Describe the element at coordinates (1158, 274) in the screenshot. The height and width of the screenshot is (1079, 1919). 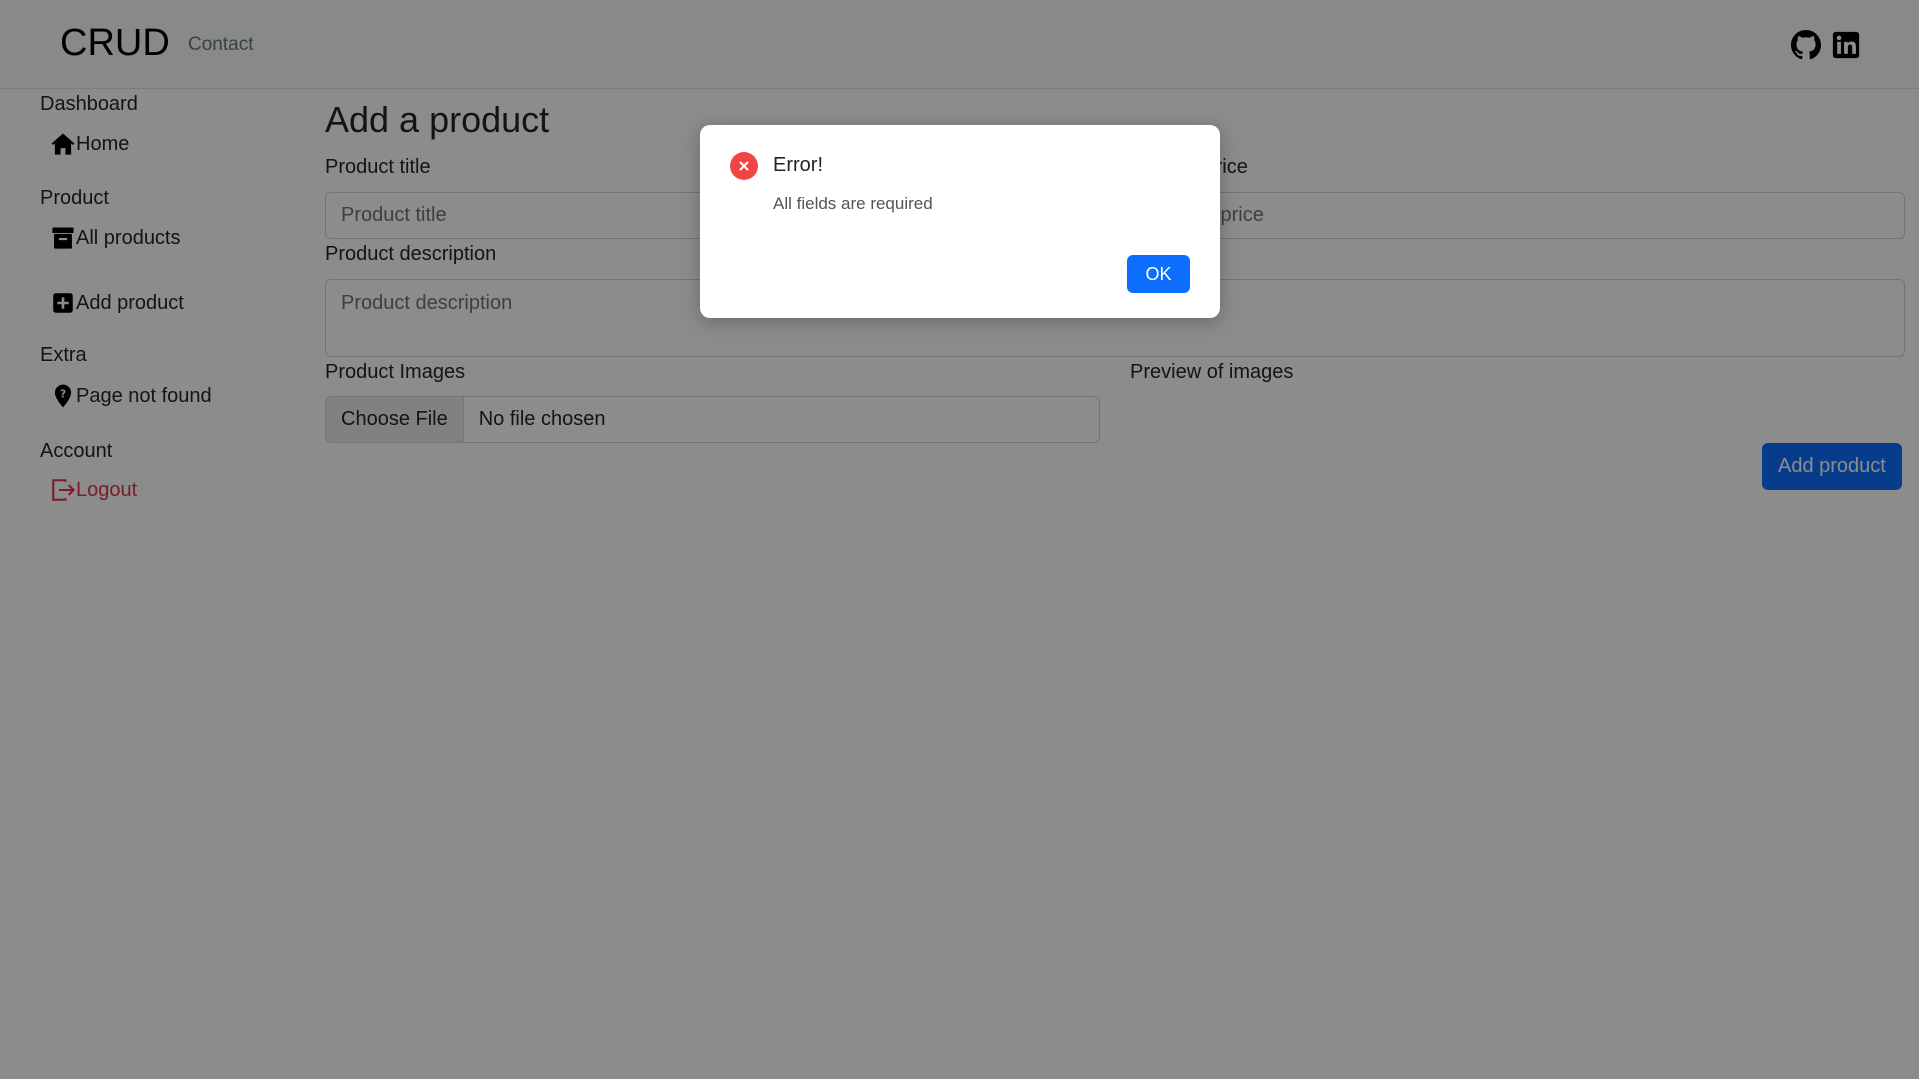
I see `ok-button: OK` at that location.